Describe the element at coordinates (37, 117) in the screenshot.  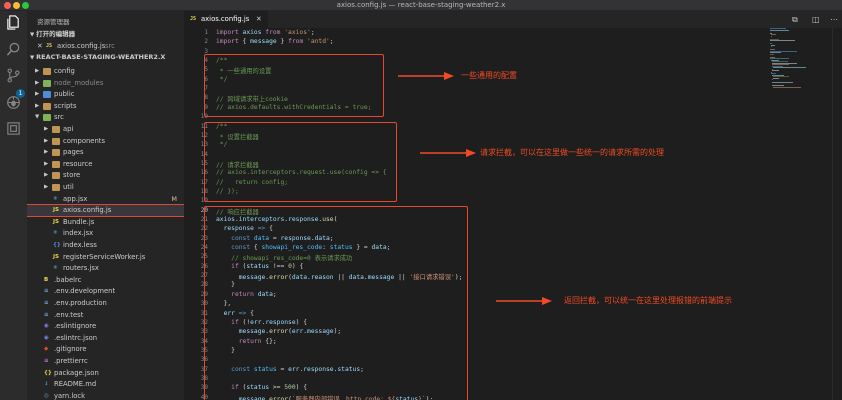
I see `chevron-down-icon: ▼` at that location.